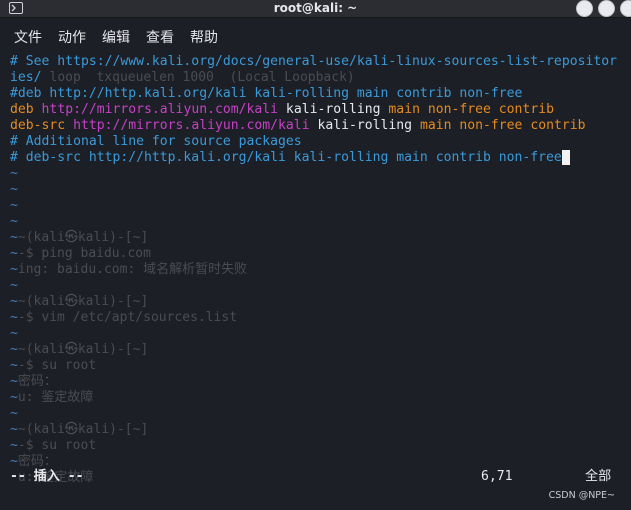  I want to click on menu-help: 帮助, so click(204, 37).